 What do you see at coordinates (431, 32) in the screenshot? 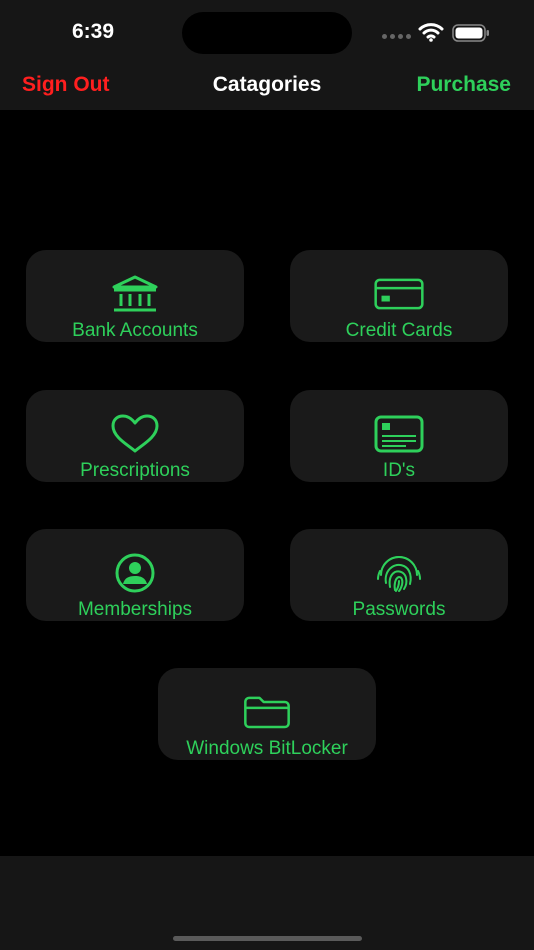
I see `wifi-icon` at bounding box center [431, 32].